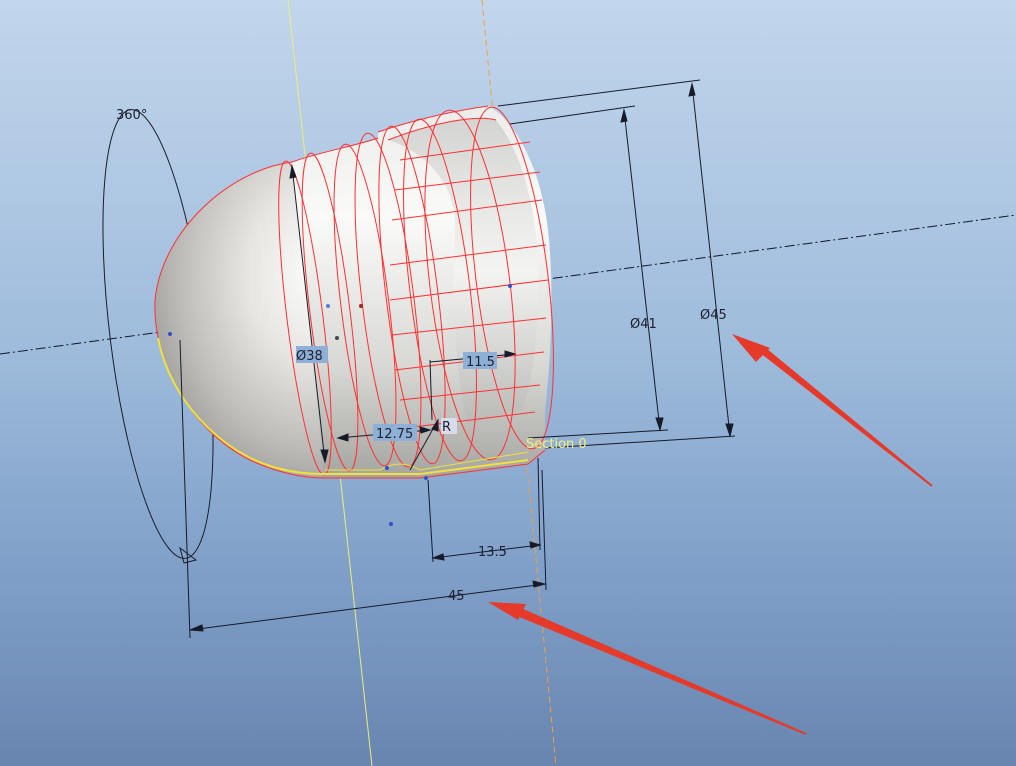 The width and height of the screenshot is (1016, 766). I want to click on section-label: Section 0, so click(556, 444).